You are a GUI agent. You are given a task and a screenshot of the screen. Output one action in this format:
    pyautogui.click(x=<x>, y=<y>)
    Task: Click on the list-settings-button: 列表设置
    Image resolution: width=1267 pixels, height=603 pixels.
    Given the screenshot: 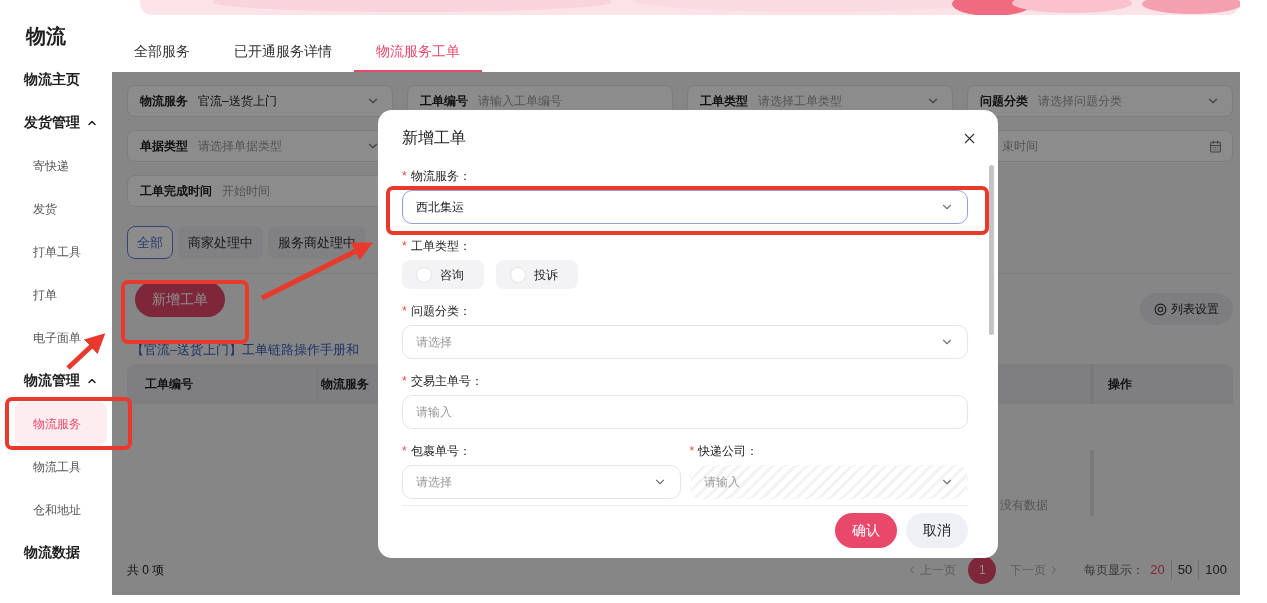 What is the action you would take?
    pyautogui.click(x=1186, y=309)
    